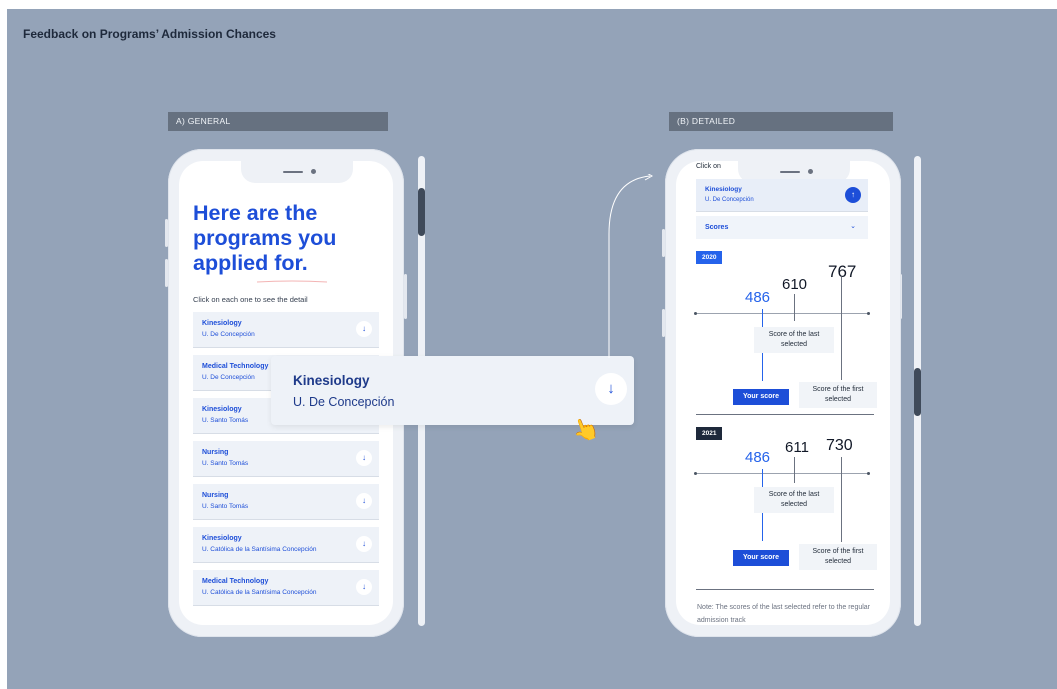 The image size is (1057, 689). I want to click on scores-dropdown: Scores ⌄, so click(782, 227).